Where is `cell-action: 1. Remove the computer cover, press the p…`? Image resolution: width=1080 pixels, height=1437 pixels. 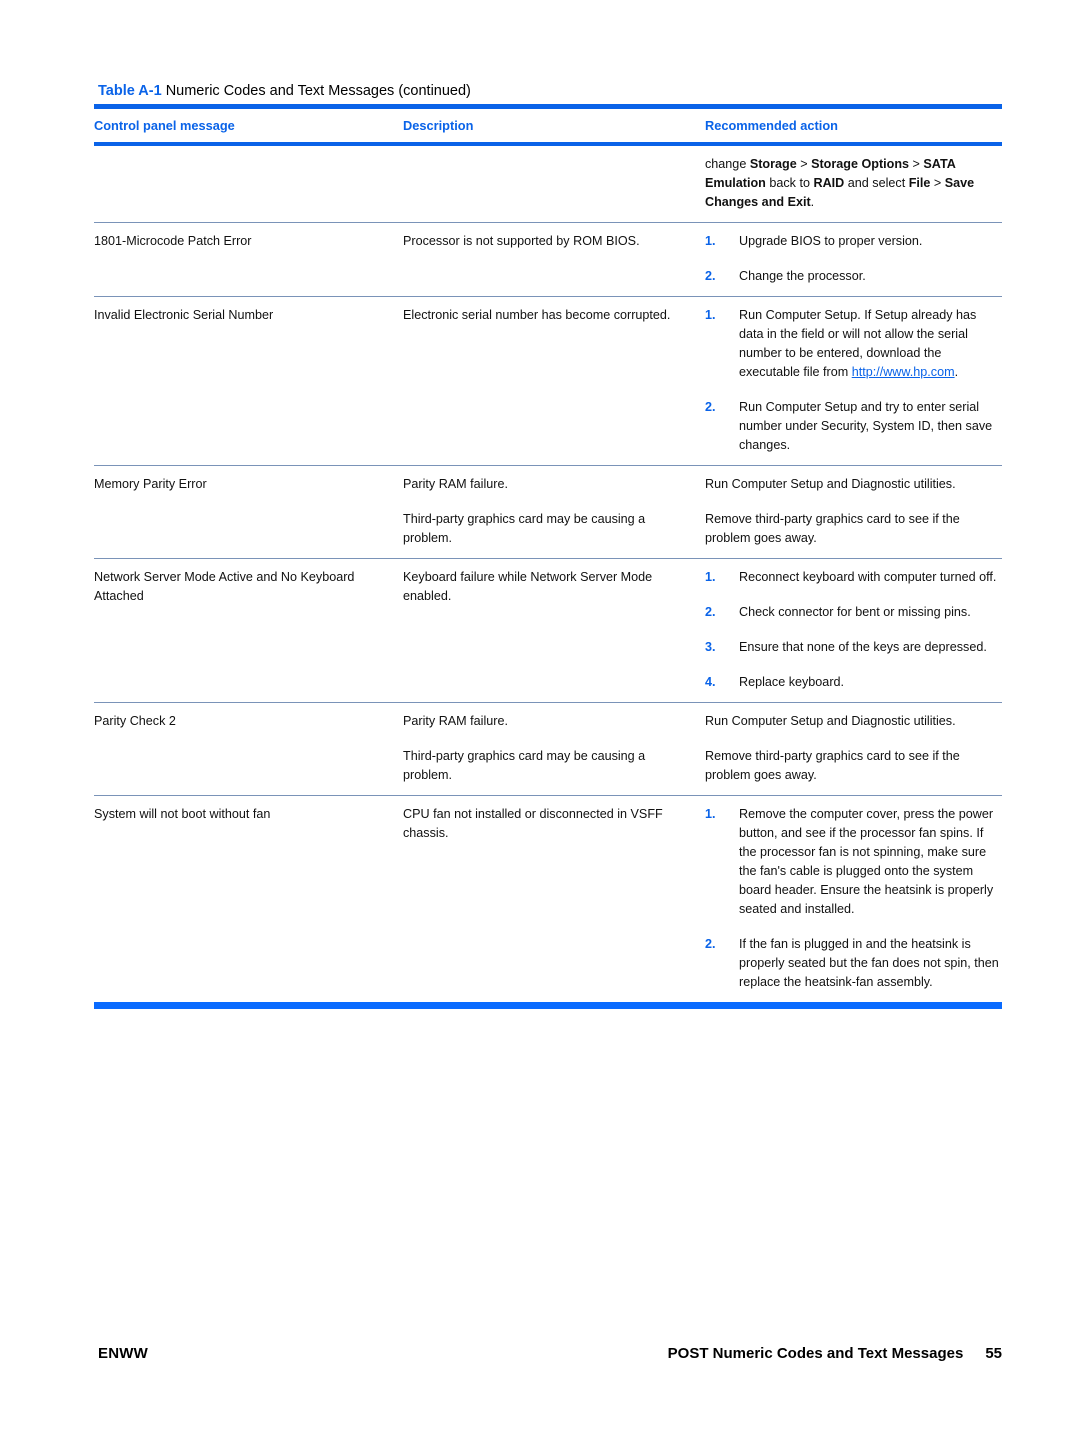
cell-action: 1. Remove the computer cover, press the p… is located at coordinates (853, 898).